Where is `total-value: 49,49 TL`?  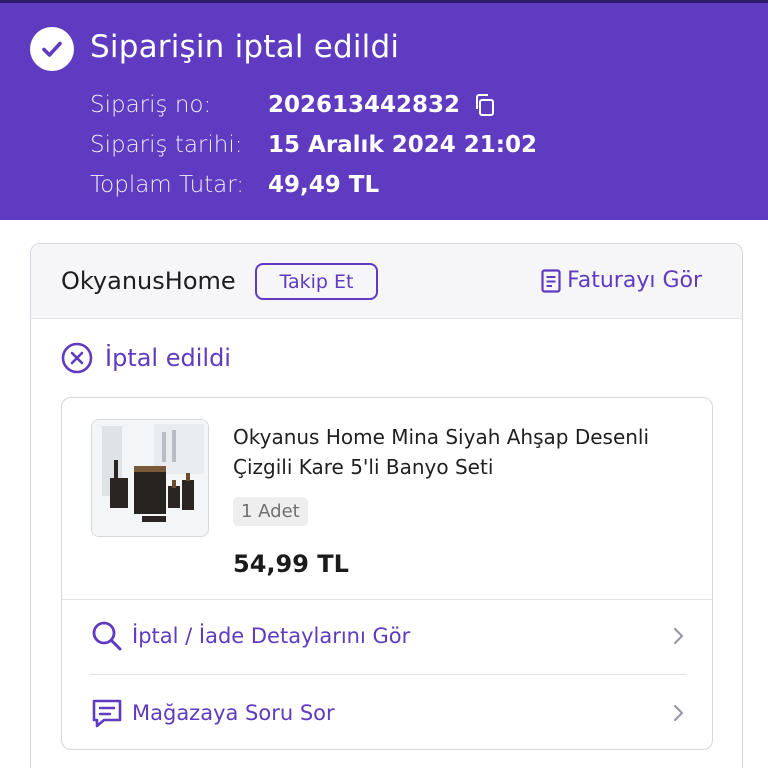
total-value: 49,49 TL is located at coordinates (324, 185).